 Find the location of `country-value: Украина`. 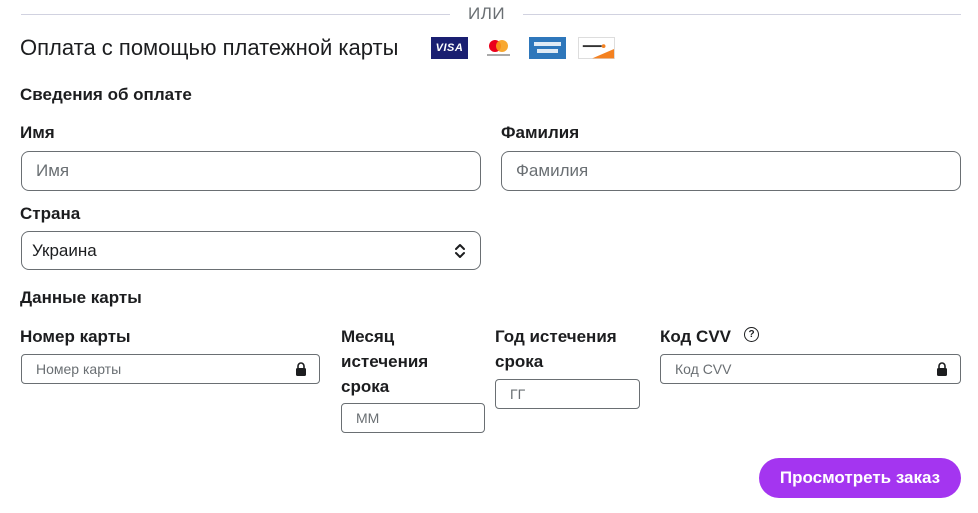

country-value: Украина is located at coordinates (64, 250).